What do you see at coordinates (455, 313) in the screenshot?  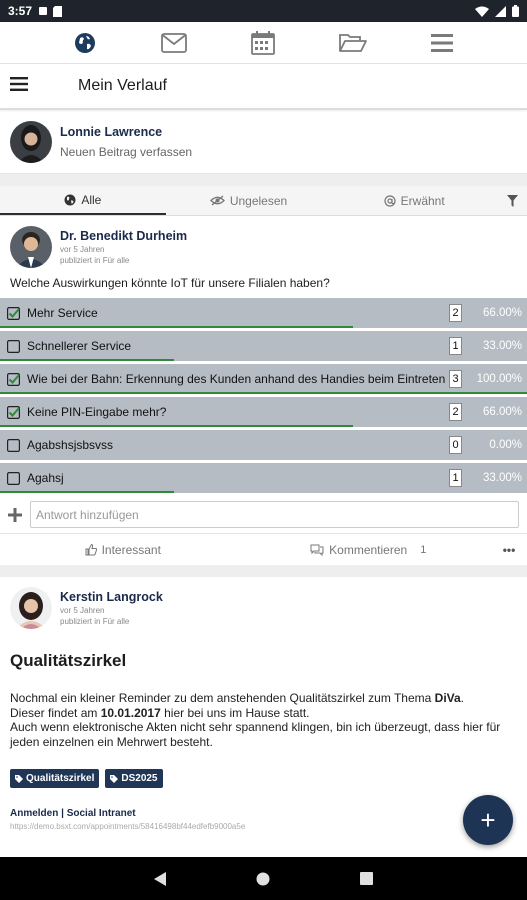 I see `vote-count: 2` at bounding box center [455, 313].